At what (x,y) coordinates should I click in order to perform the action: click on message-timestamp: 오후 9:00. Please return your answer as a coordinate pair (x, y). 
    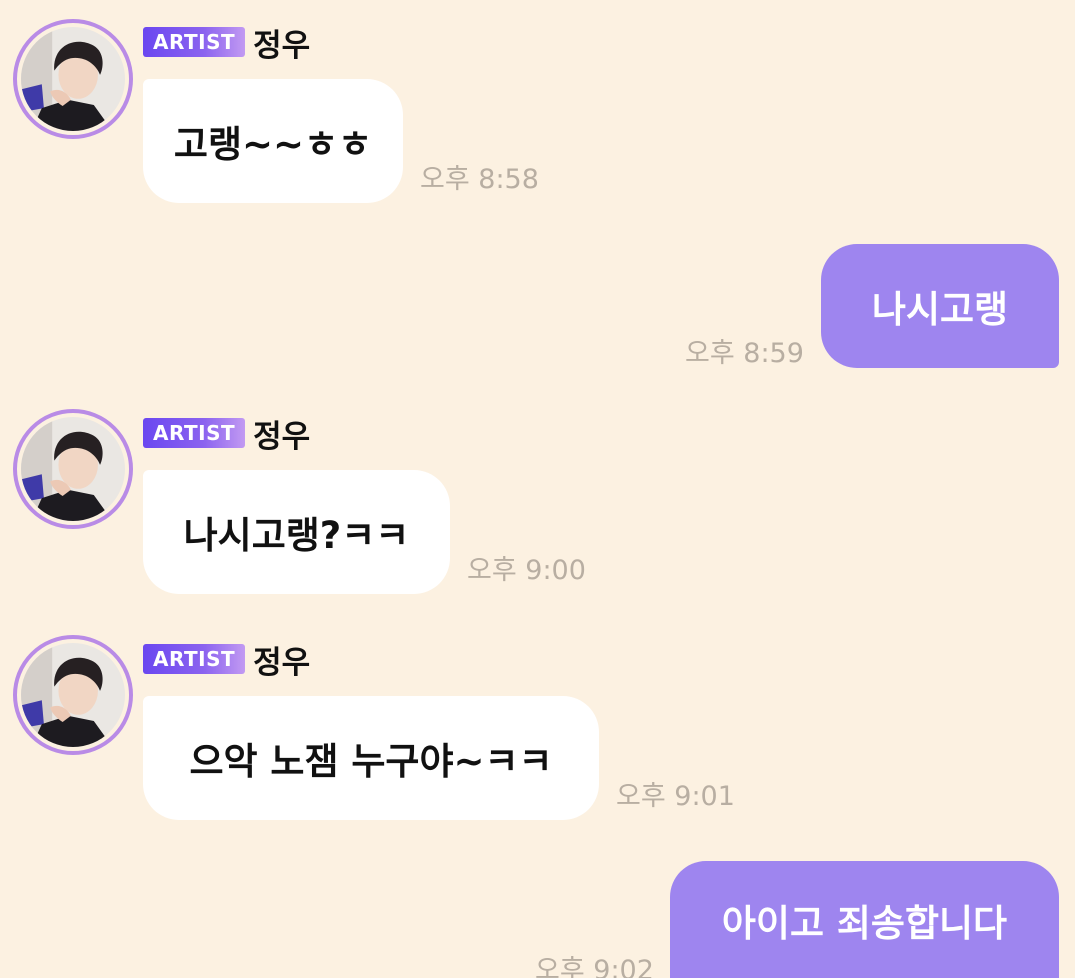
    Looking at the image, I should click on (526, 570).